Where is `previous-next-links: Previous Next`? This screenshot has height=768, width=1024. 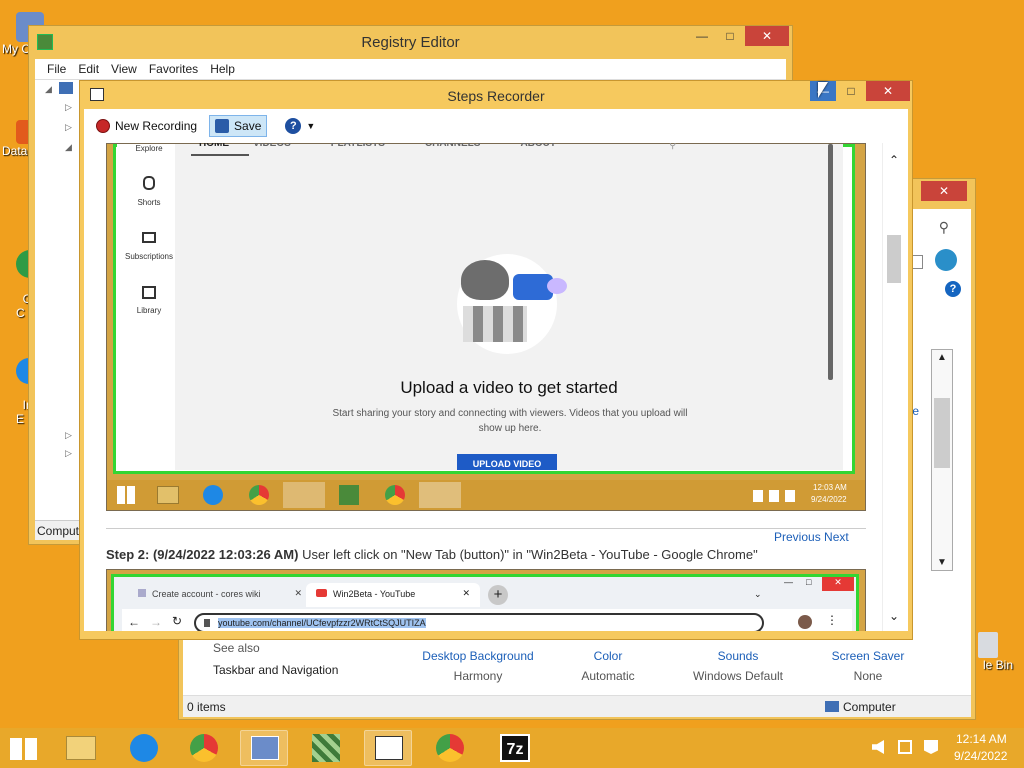
previous-next-links: Previous Next is located at coordinates (811, 537).